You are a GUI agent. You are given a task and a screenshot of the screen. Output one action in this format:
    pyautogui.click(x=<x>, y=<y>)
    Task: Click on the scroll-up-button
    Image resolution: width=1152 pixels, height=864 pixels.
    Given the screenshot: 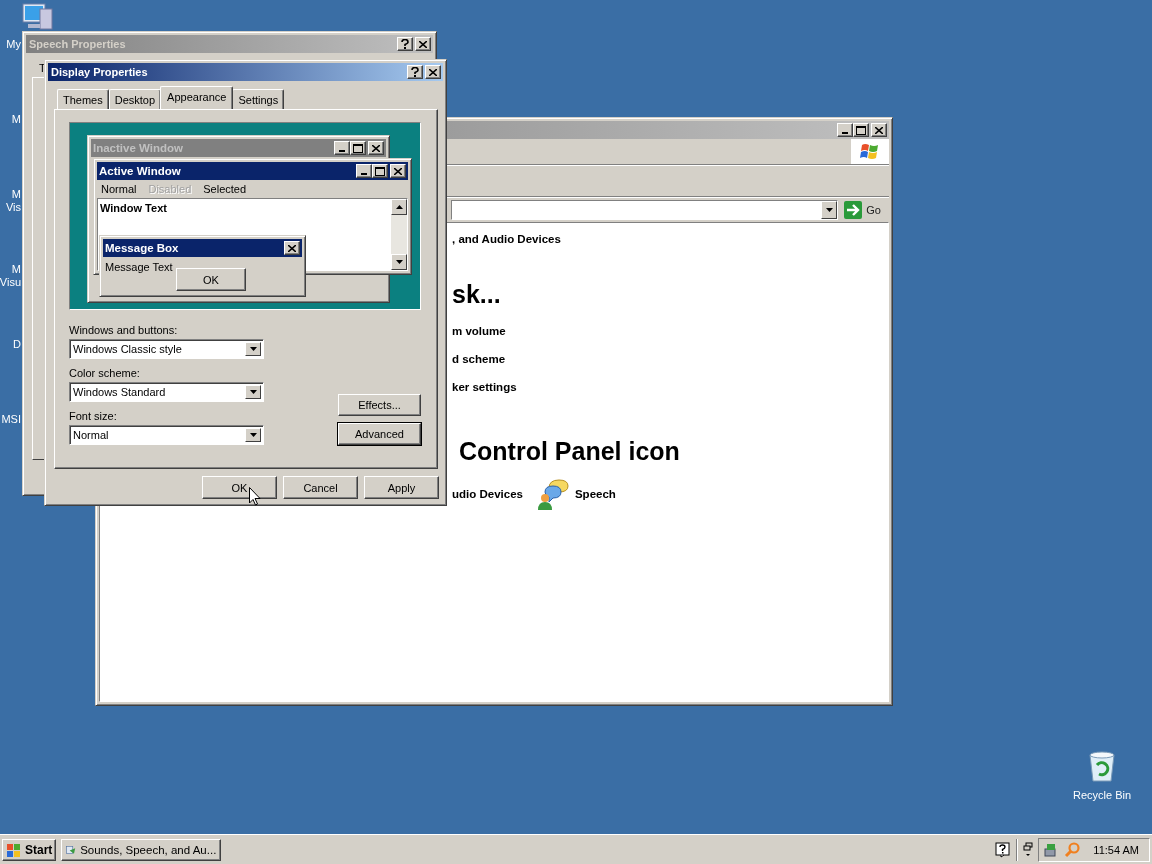 What is the action you would take?
    pyautogui.click(x=399, y=207)
    